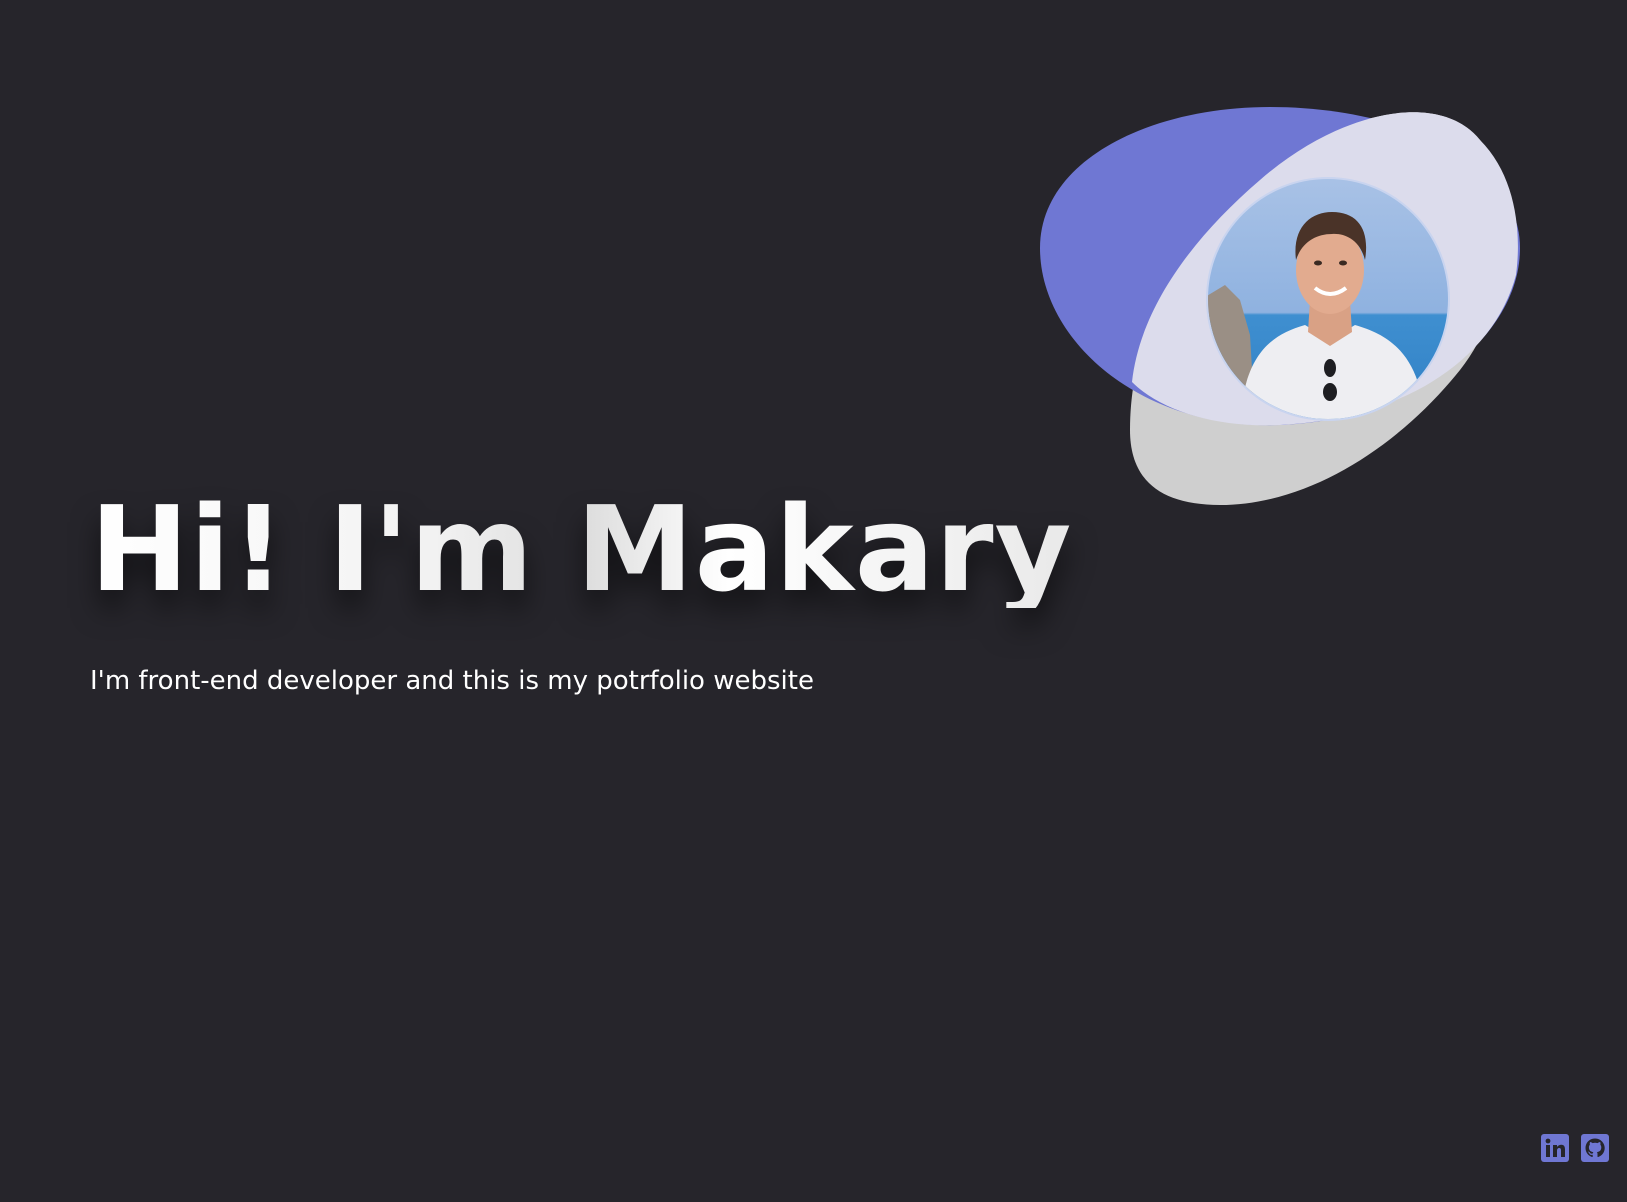 The height and width of the screenshot is (1202, 1627). I want to click on linkedin-link, so click(1555, 1148).